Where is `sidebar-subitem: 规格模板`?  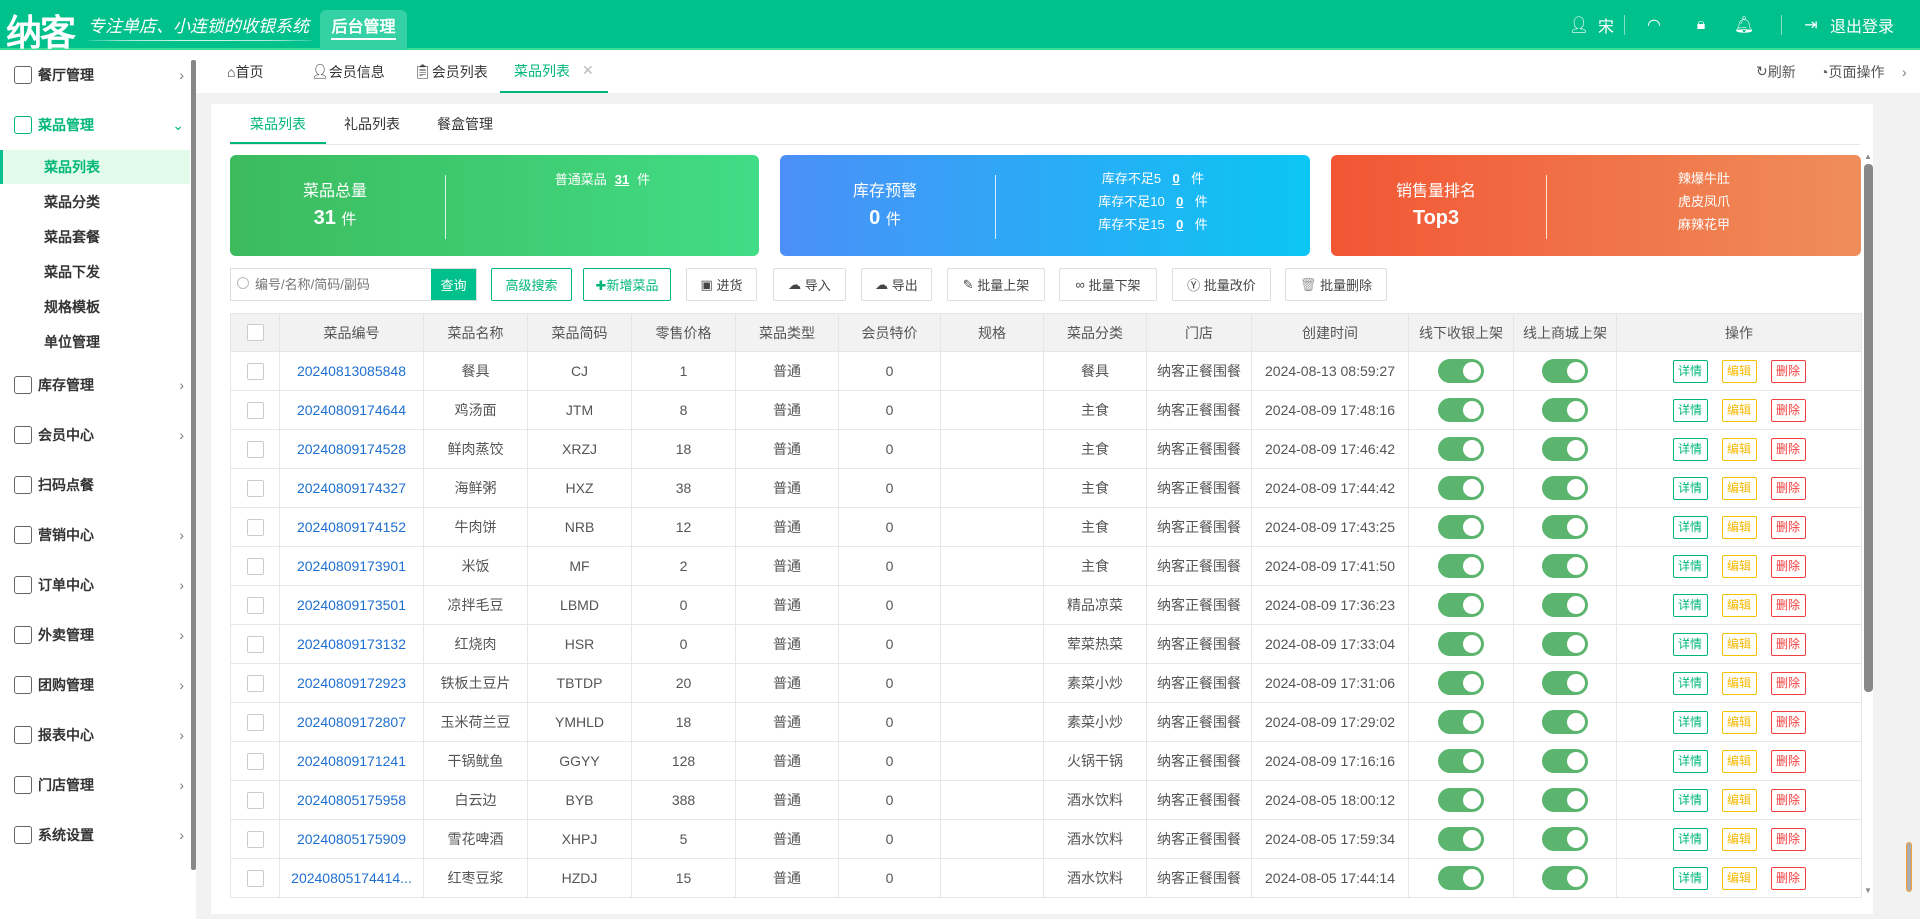 sidebar-subitem: 规格模板 is located at coordinates (95, 307).